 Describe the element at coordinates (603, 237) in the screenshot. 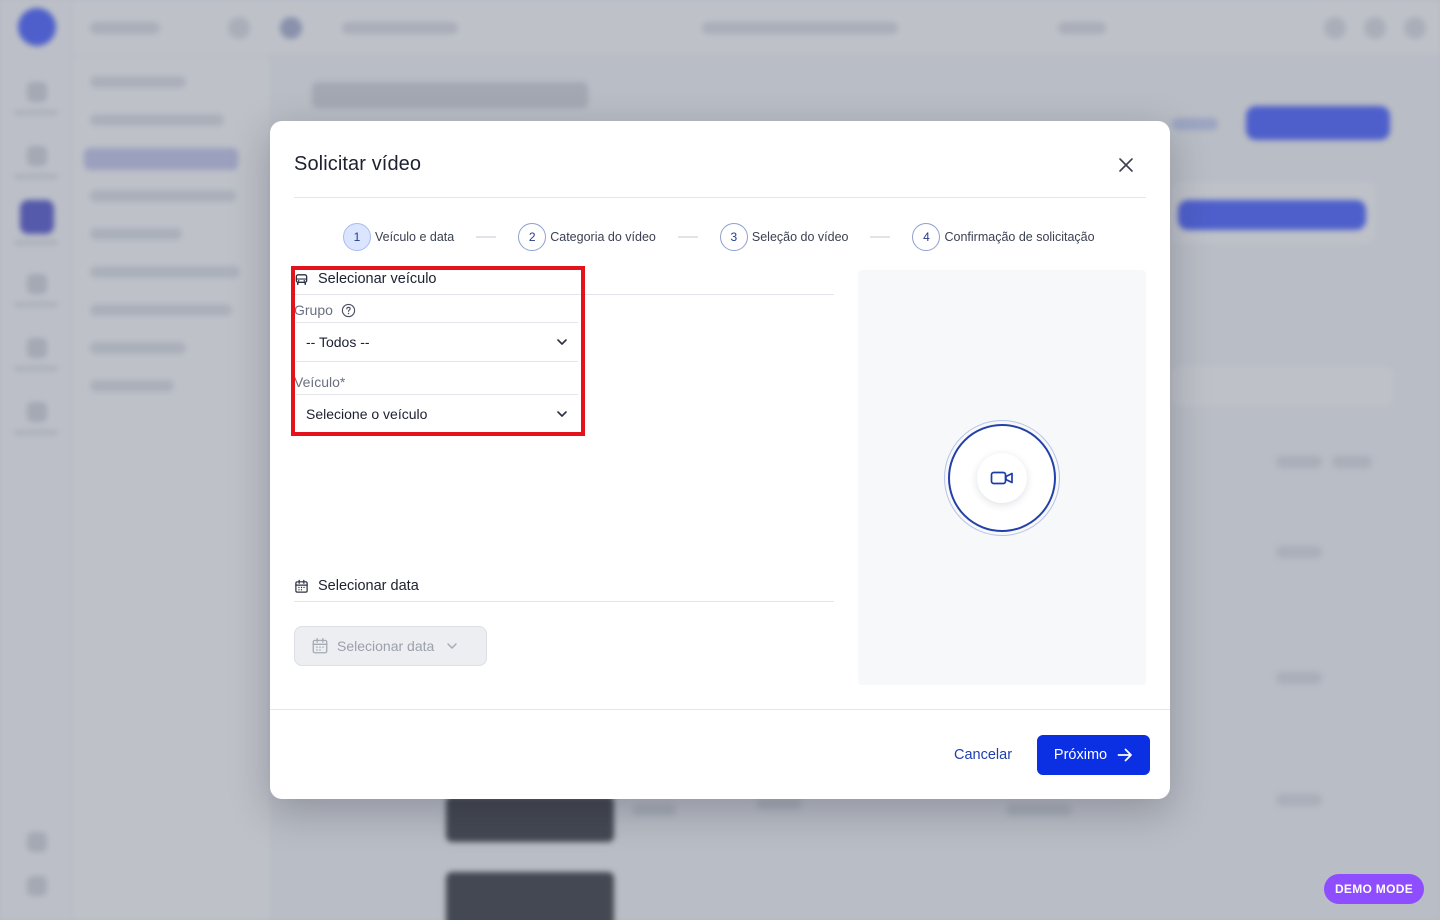

I see `step-label: Categoria do vídeo` at that location.